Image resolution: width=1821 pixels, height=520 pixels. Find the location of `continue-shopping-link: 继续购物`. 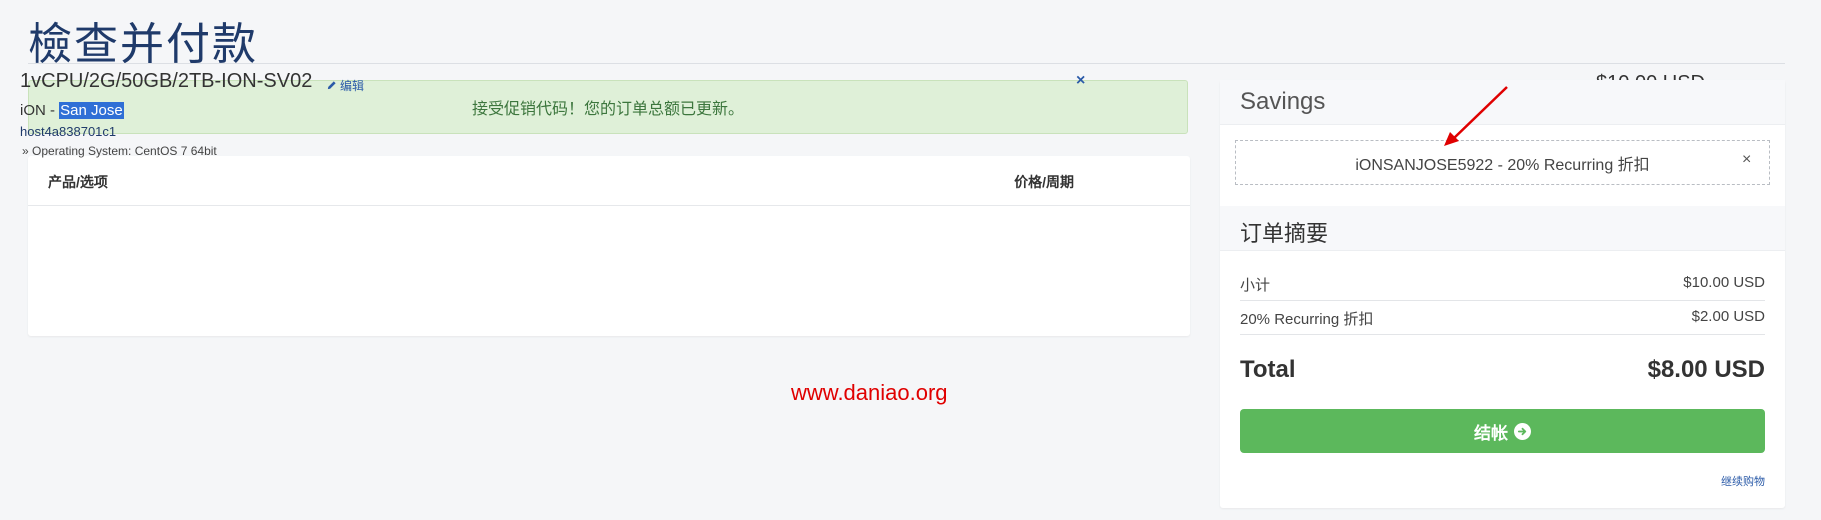

continue-shopping-link: 继续购物 is located at coordinates (1743, 481).